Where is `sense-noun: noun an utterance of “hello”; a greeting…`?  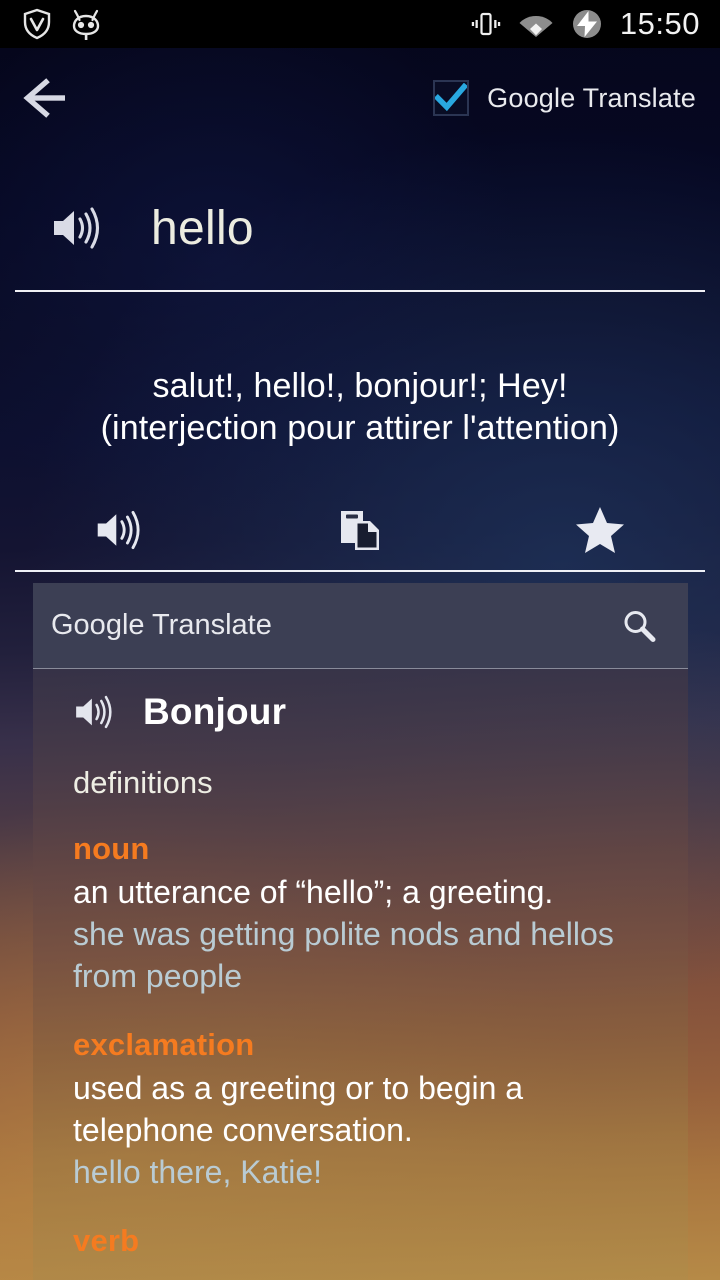 sense-noun: noun an utterance of “hello”; a greeting… is located at coordinates (370, 914).